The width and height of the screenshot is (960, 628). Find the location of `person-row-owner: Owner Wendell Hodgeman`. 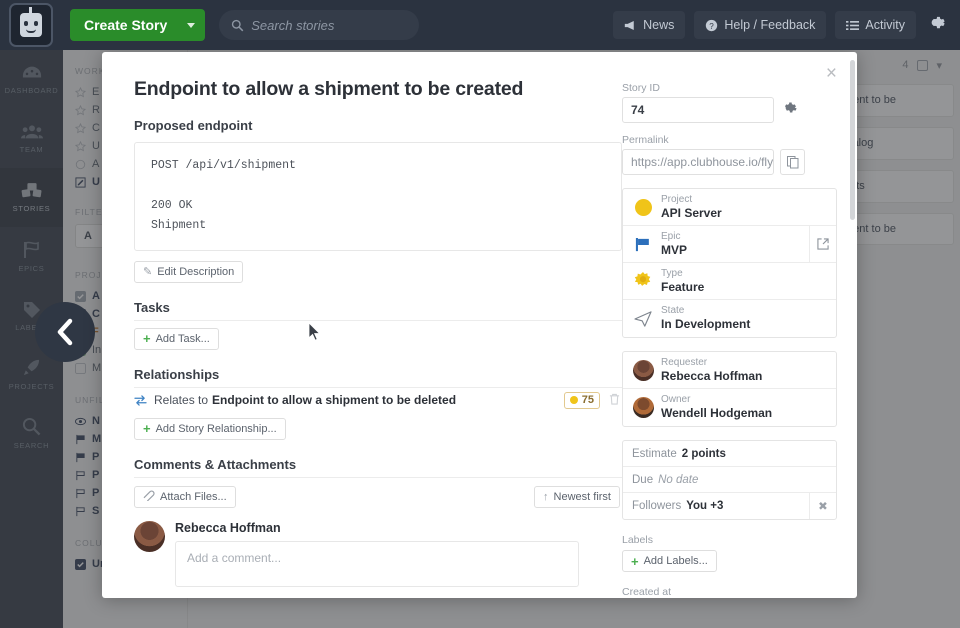

person-row-owner: Owner Wendell Hodgeman is located at coordinates (729, 407).